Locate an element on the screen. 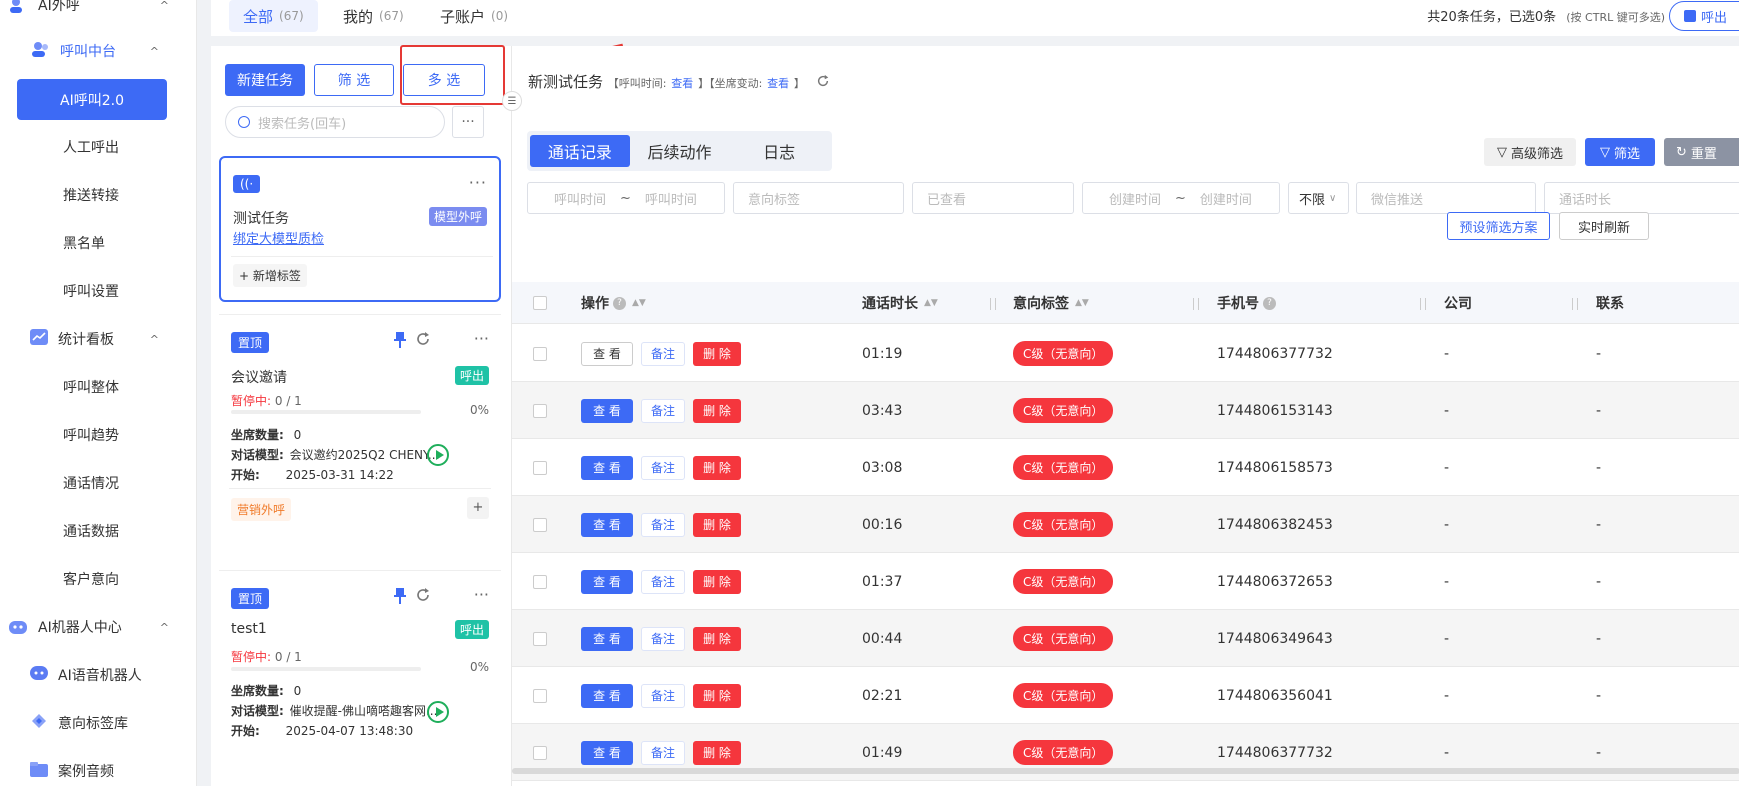 The width and height of the screenshot is (1739, 786). horizontal-scrollbar is located at coordinates (1125, 771).